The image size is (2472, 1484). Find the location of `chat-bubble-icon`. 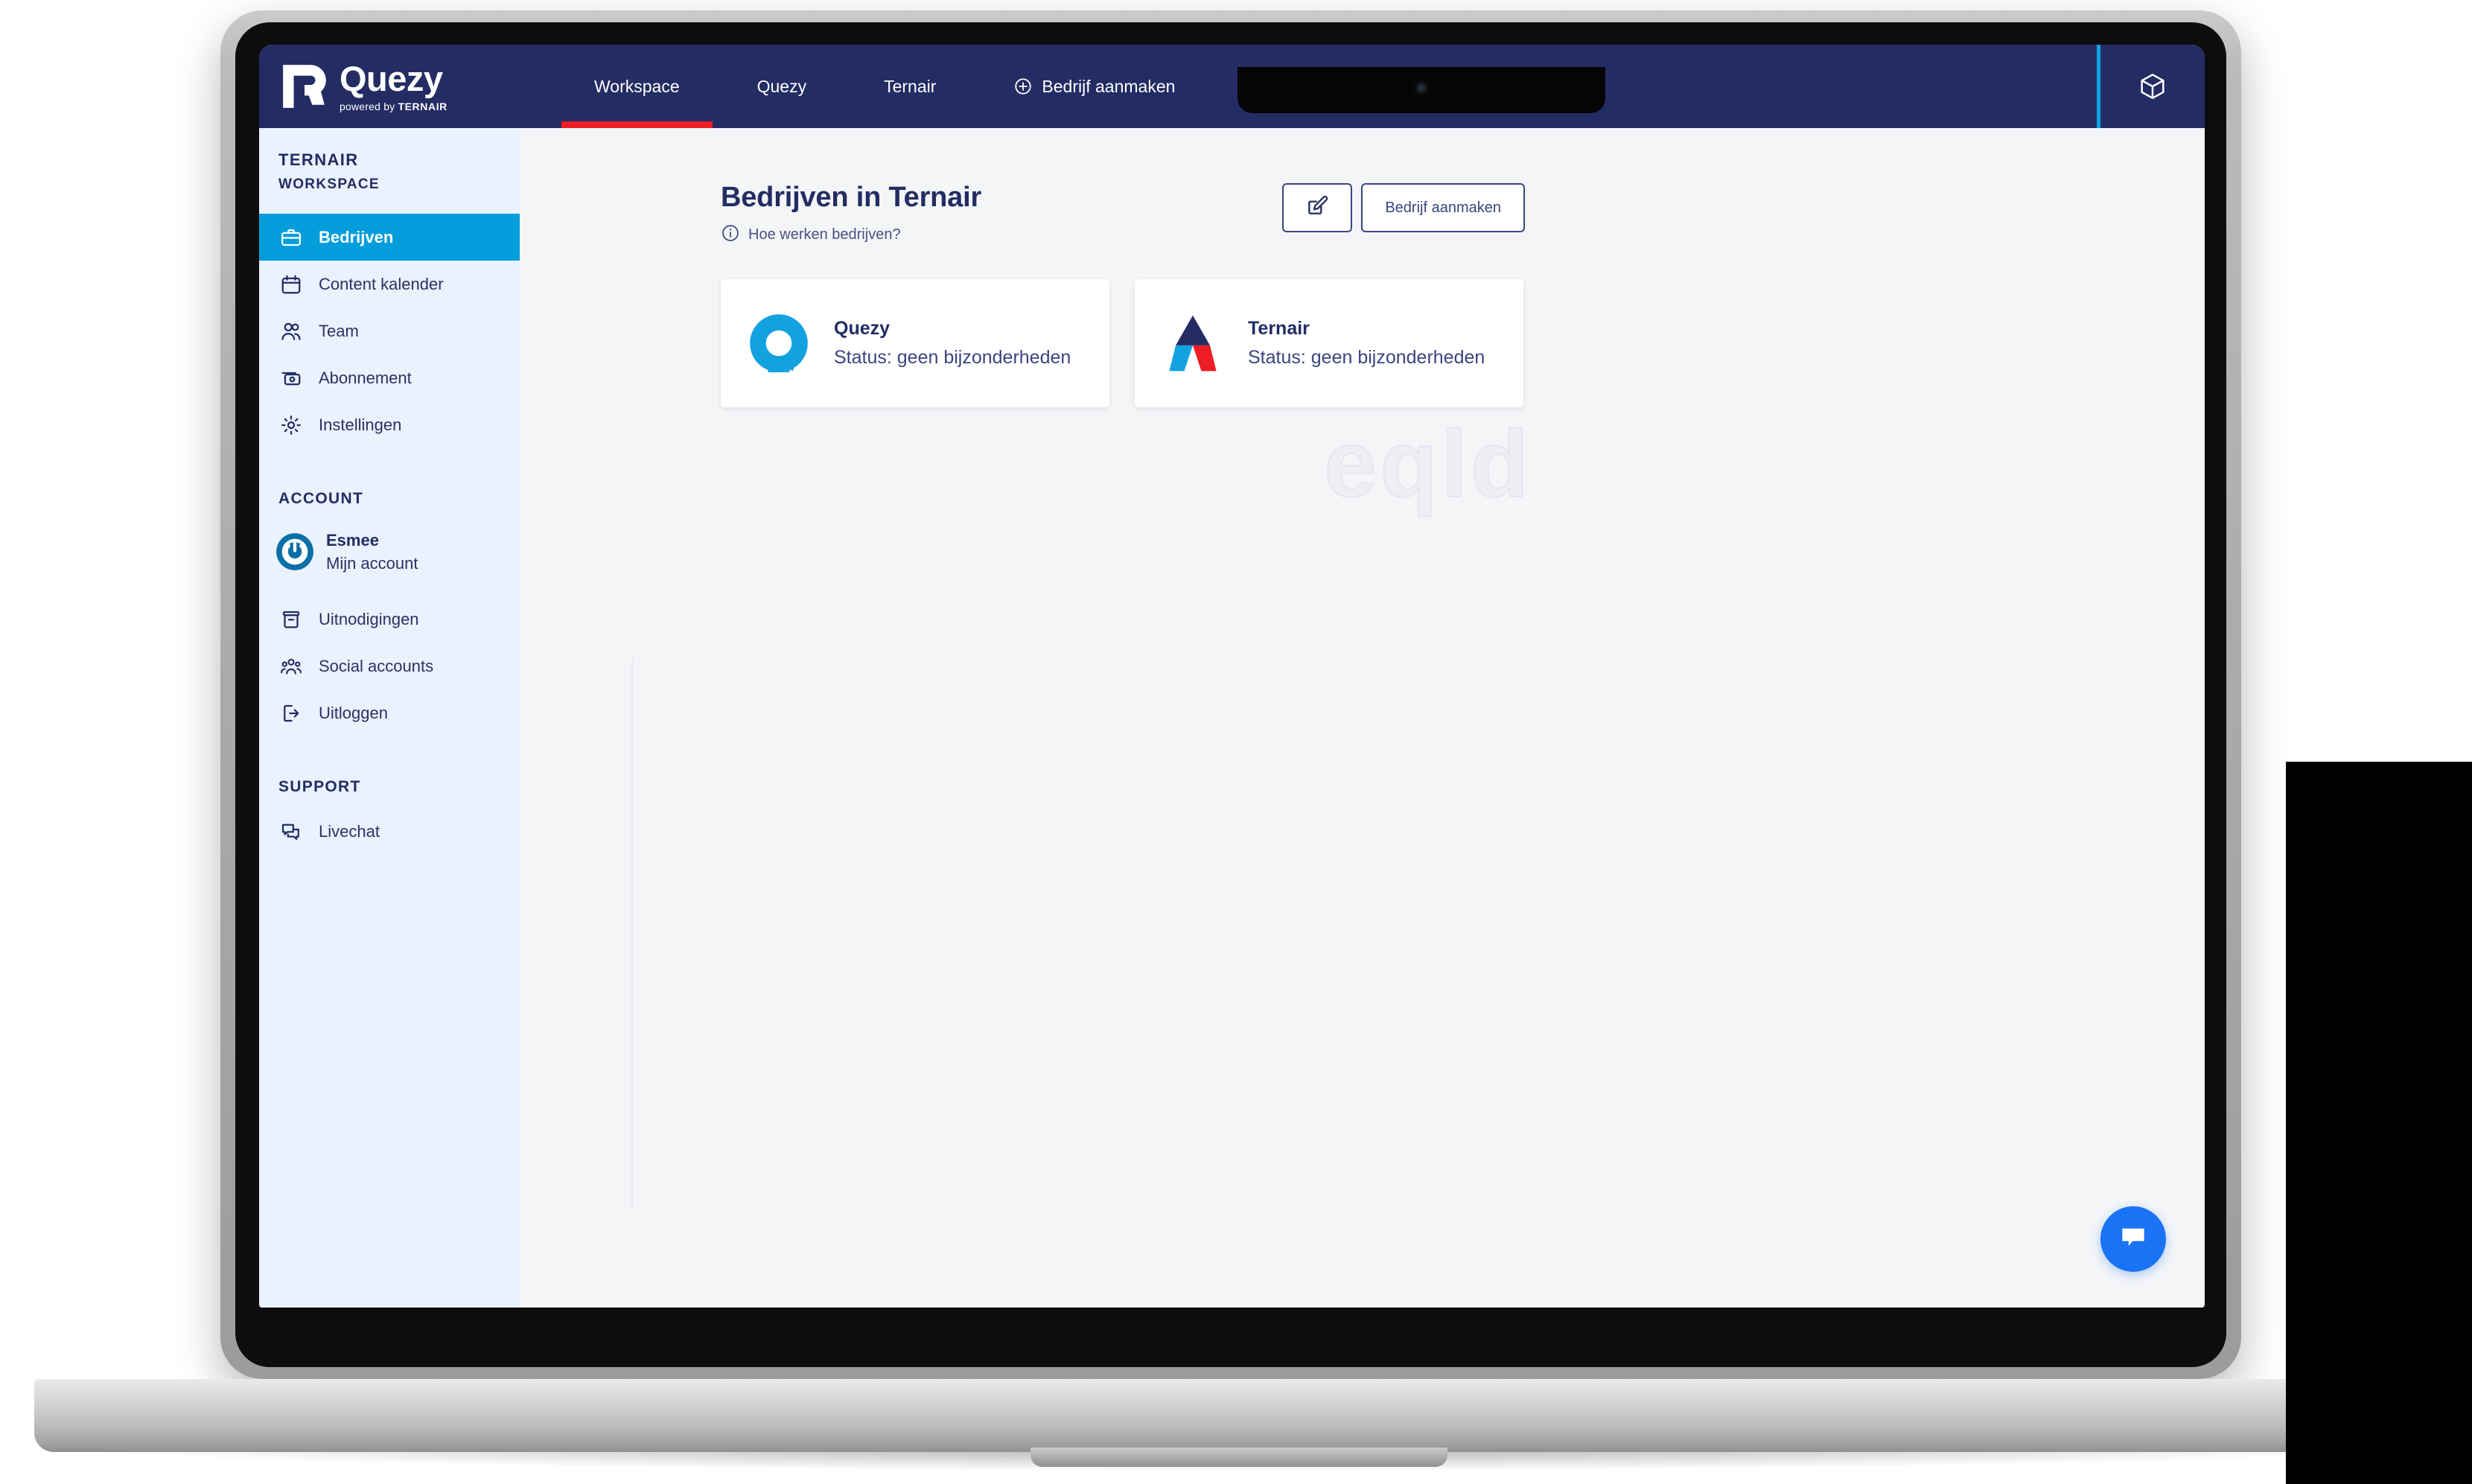

chat-bubble-icon is located at coordinates (2133, 1239).